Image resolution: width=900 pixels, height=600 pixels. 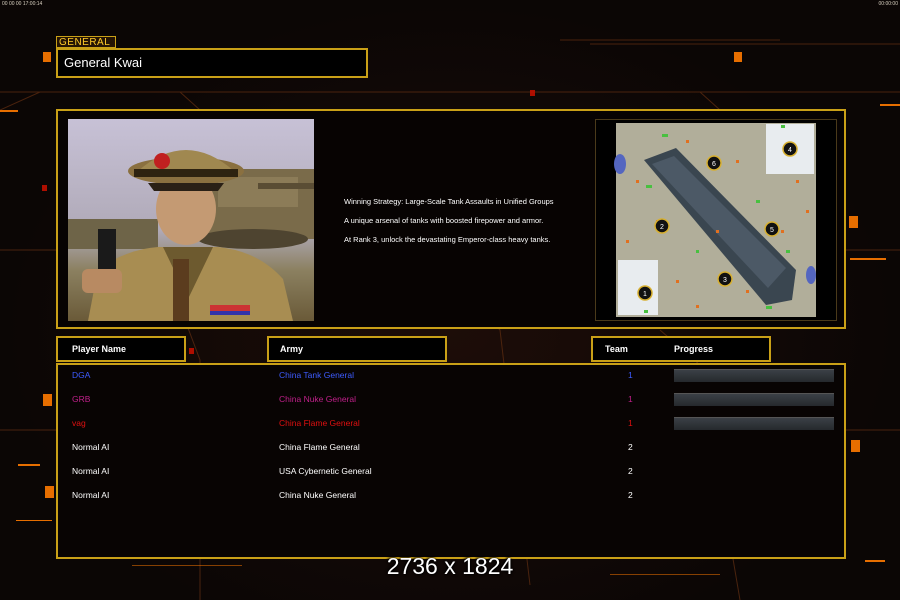 I want to click on section-tag: GENERAL, so click(x=86, y=42).